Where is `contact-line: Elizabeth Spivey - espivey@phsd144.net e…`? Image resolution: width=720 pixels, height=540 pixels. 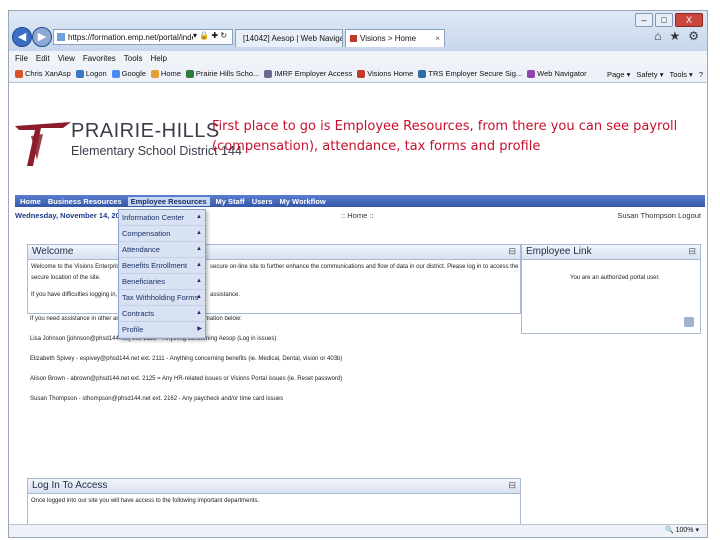 contact-line: Elizabeth Spivey - espivey@phsd144.net e… is located at coordinates (186, 359).